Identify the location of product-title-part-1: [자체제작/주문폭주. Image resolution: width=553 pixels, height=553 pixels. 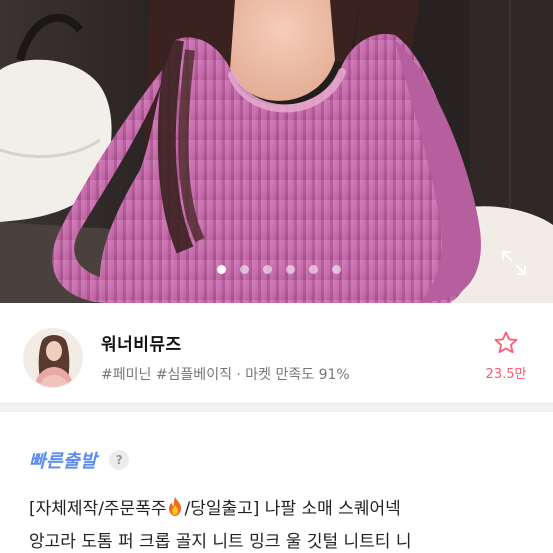
(98, 509).